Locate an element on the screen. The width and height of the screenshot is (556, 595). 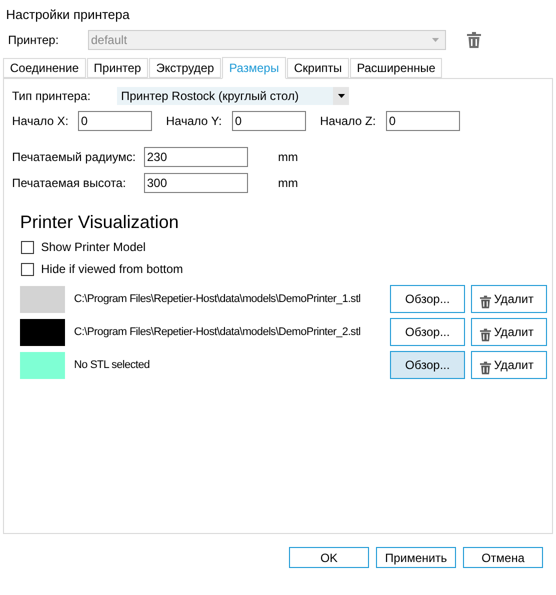
checkbox-label: Show Printer Model is located at coordinates (93, 247).